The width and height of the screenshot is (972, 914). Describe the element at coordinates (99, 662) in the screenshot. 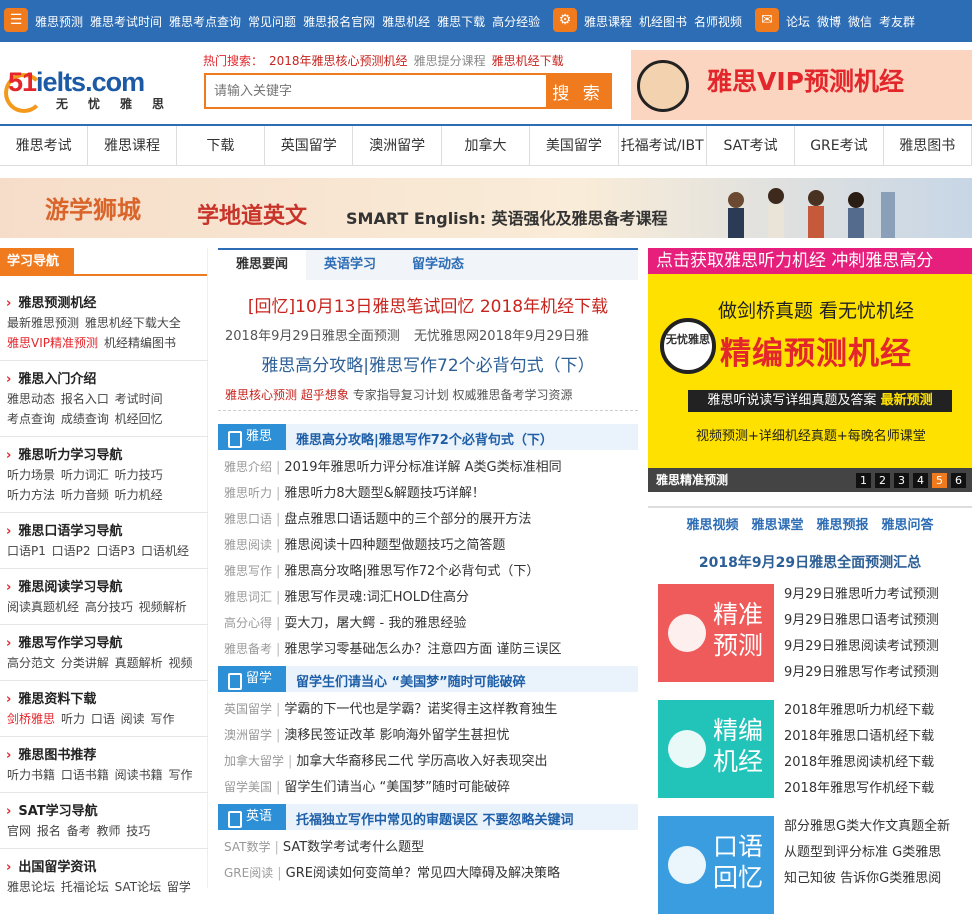

I see `sidebar-links: 高分范文 分类讲解 真题解析 视频` at that location.